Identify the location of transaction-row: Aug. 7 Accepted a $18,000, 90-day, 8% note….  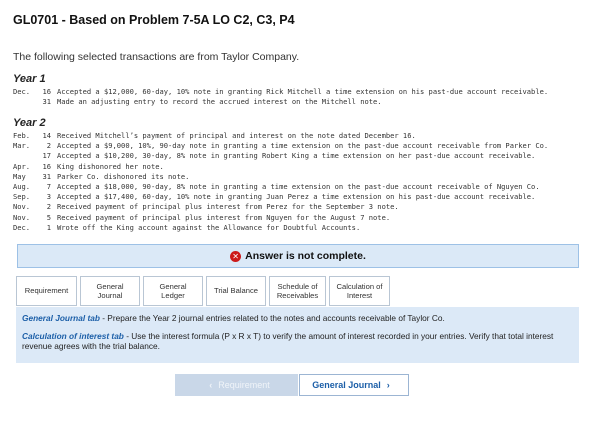
(280, 187).